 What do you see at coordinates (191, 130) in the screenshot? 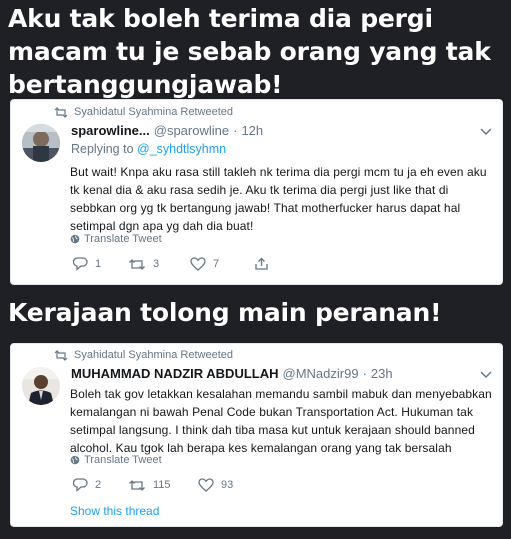
I see `author-handle: @sparowline` at bounding box center [191, 130].